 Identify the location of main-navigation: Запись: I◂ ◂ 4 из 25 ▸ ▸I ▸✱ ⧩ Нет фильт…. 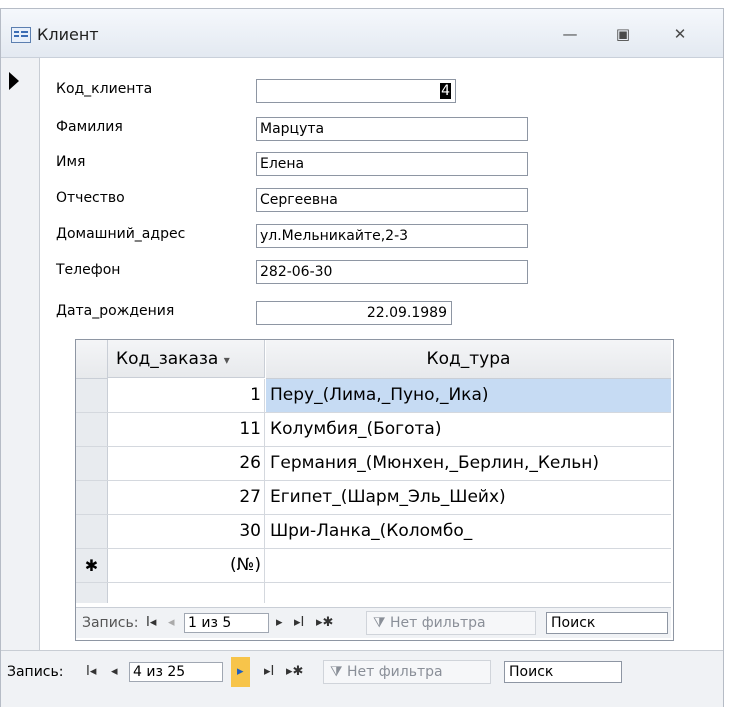
(362, 672).